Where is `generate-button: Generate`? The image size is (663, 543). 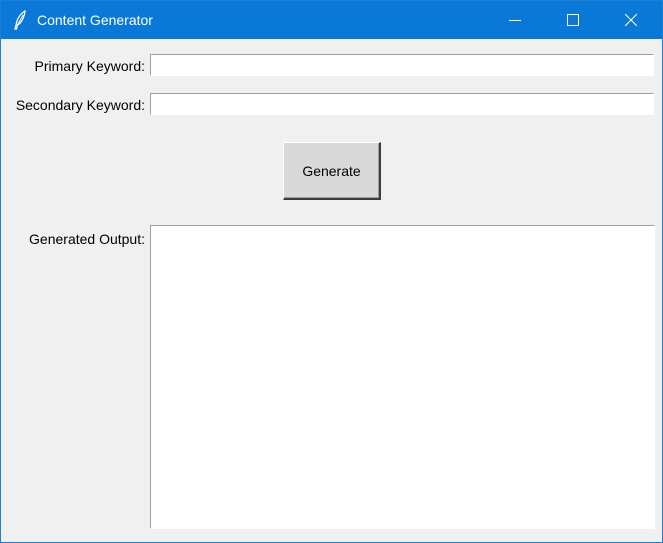
generate-button: Generate is located at coordinates (332, 171).